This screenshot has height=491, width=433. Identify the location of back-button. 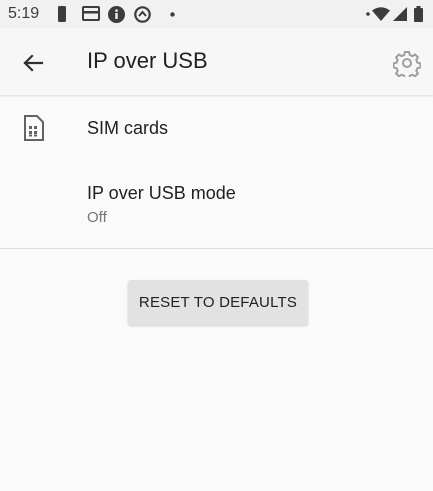
(33, 63).